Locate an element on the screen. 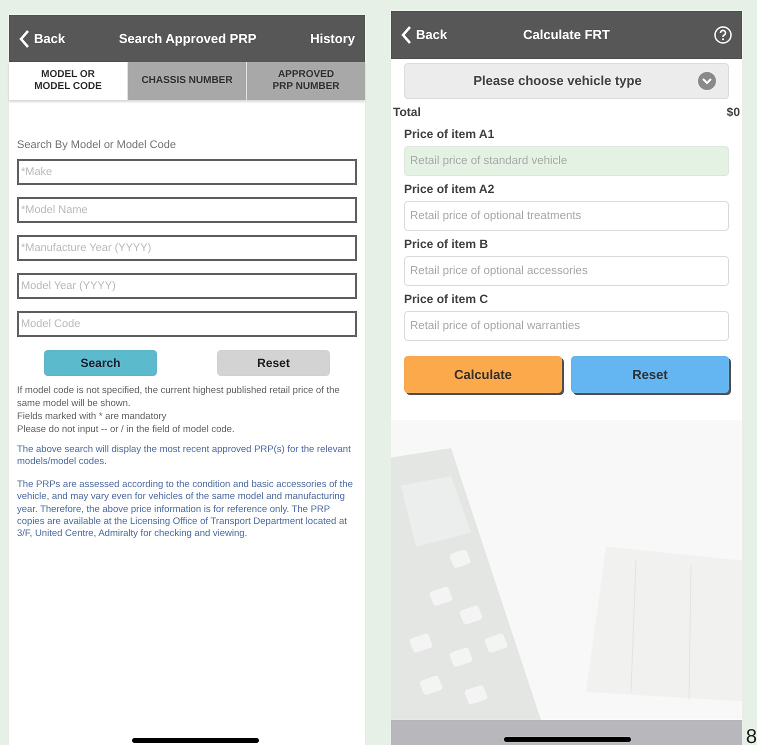 The width and height of the screenshot is (757, 745). input-field: *Make is located at coordinates (187, 171).